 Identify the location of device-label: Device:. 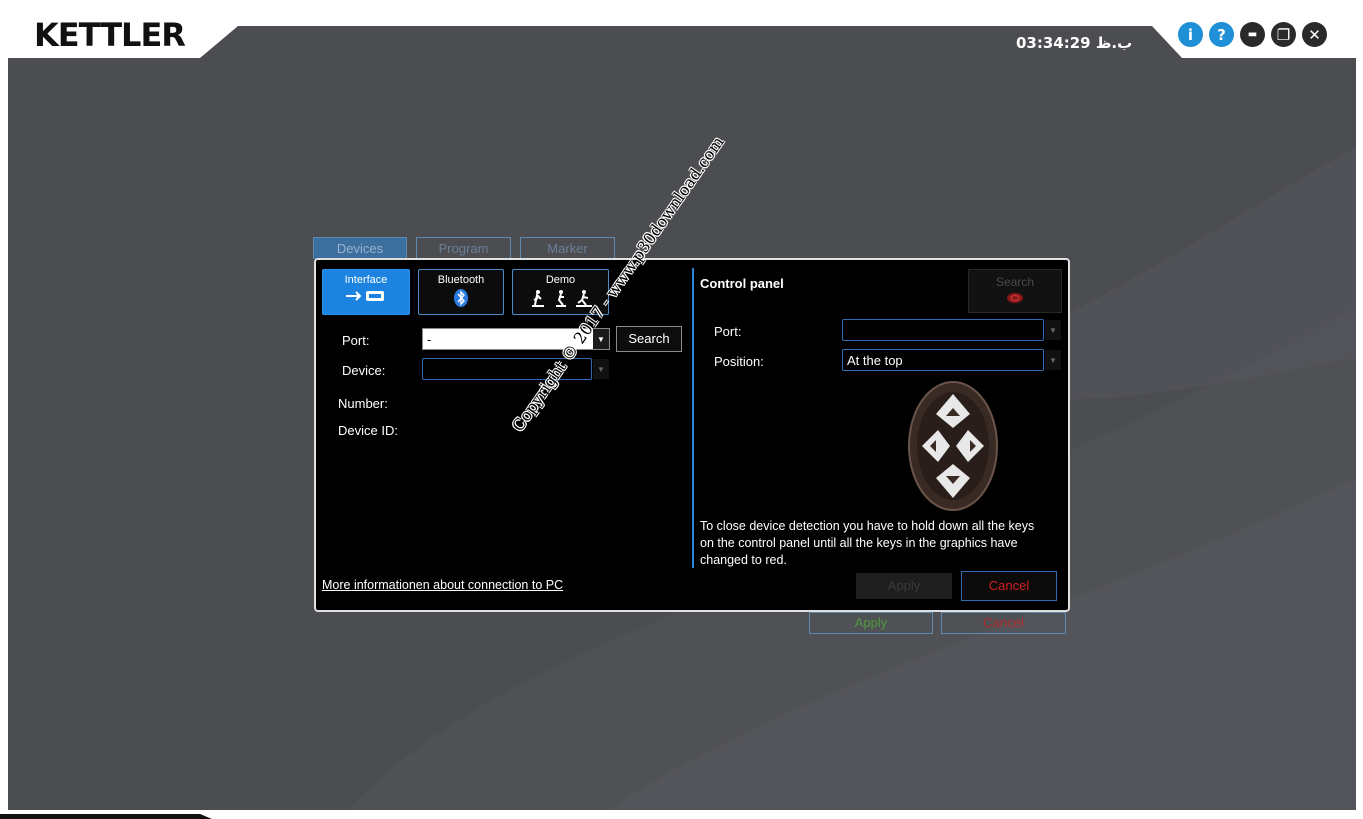
(364, 370).